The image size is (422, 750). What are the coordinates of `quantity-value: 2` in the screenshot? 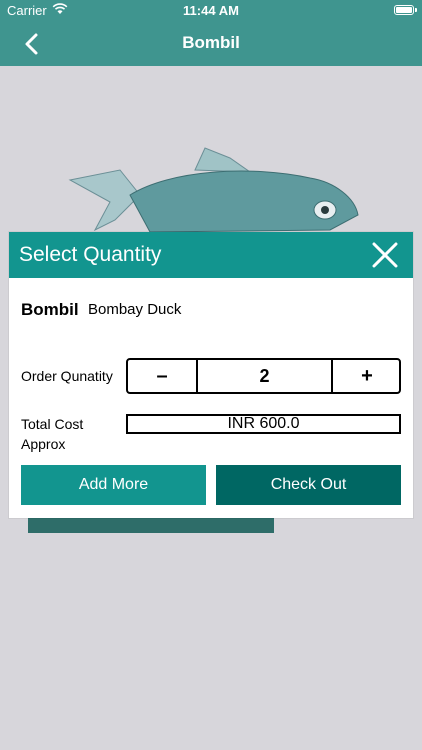 It's located at (264, 376).